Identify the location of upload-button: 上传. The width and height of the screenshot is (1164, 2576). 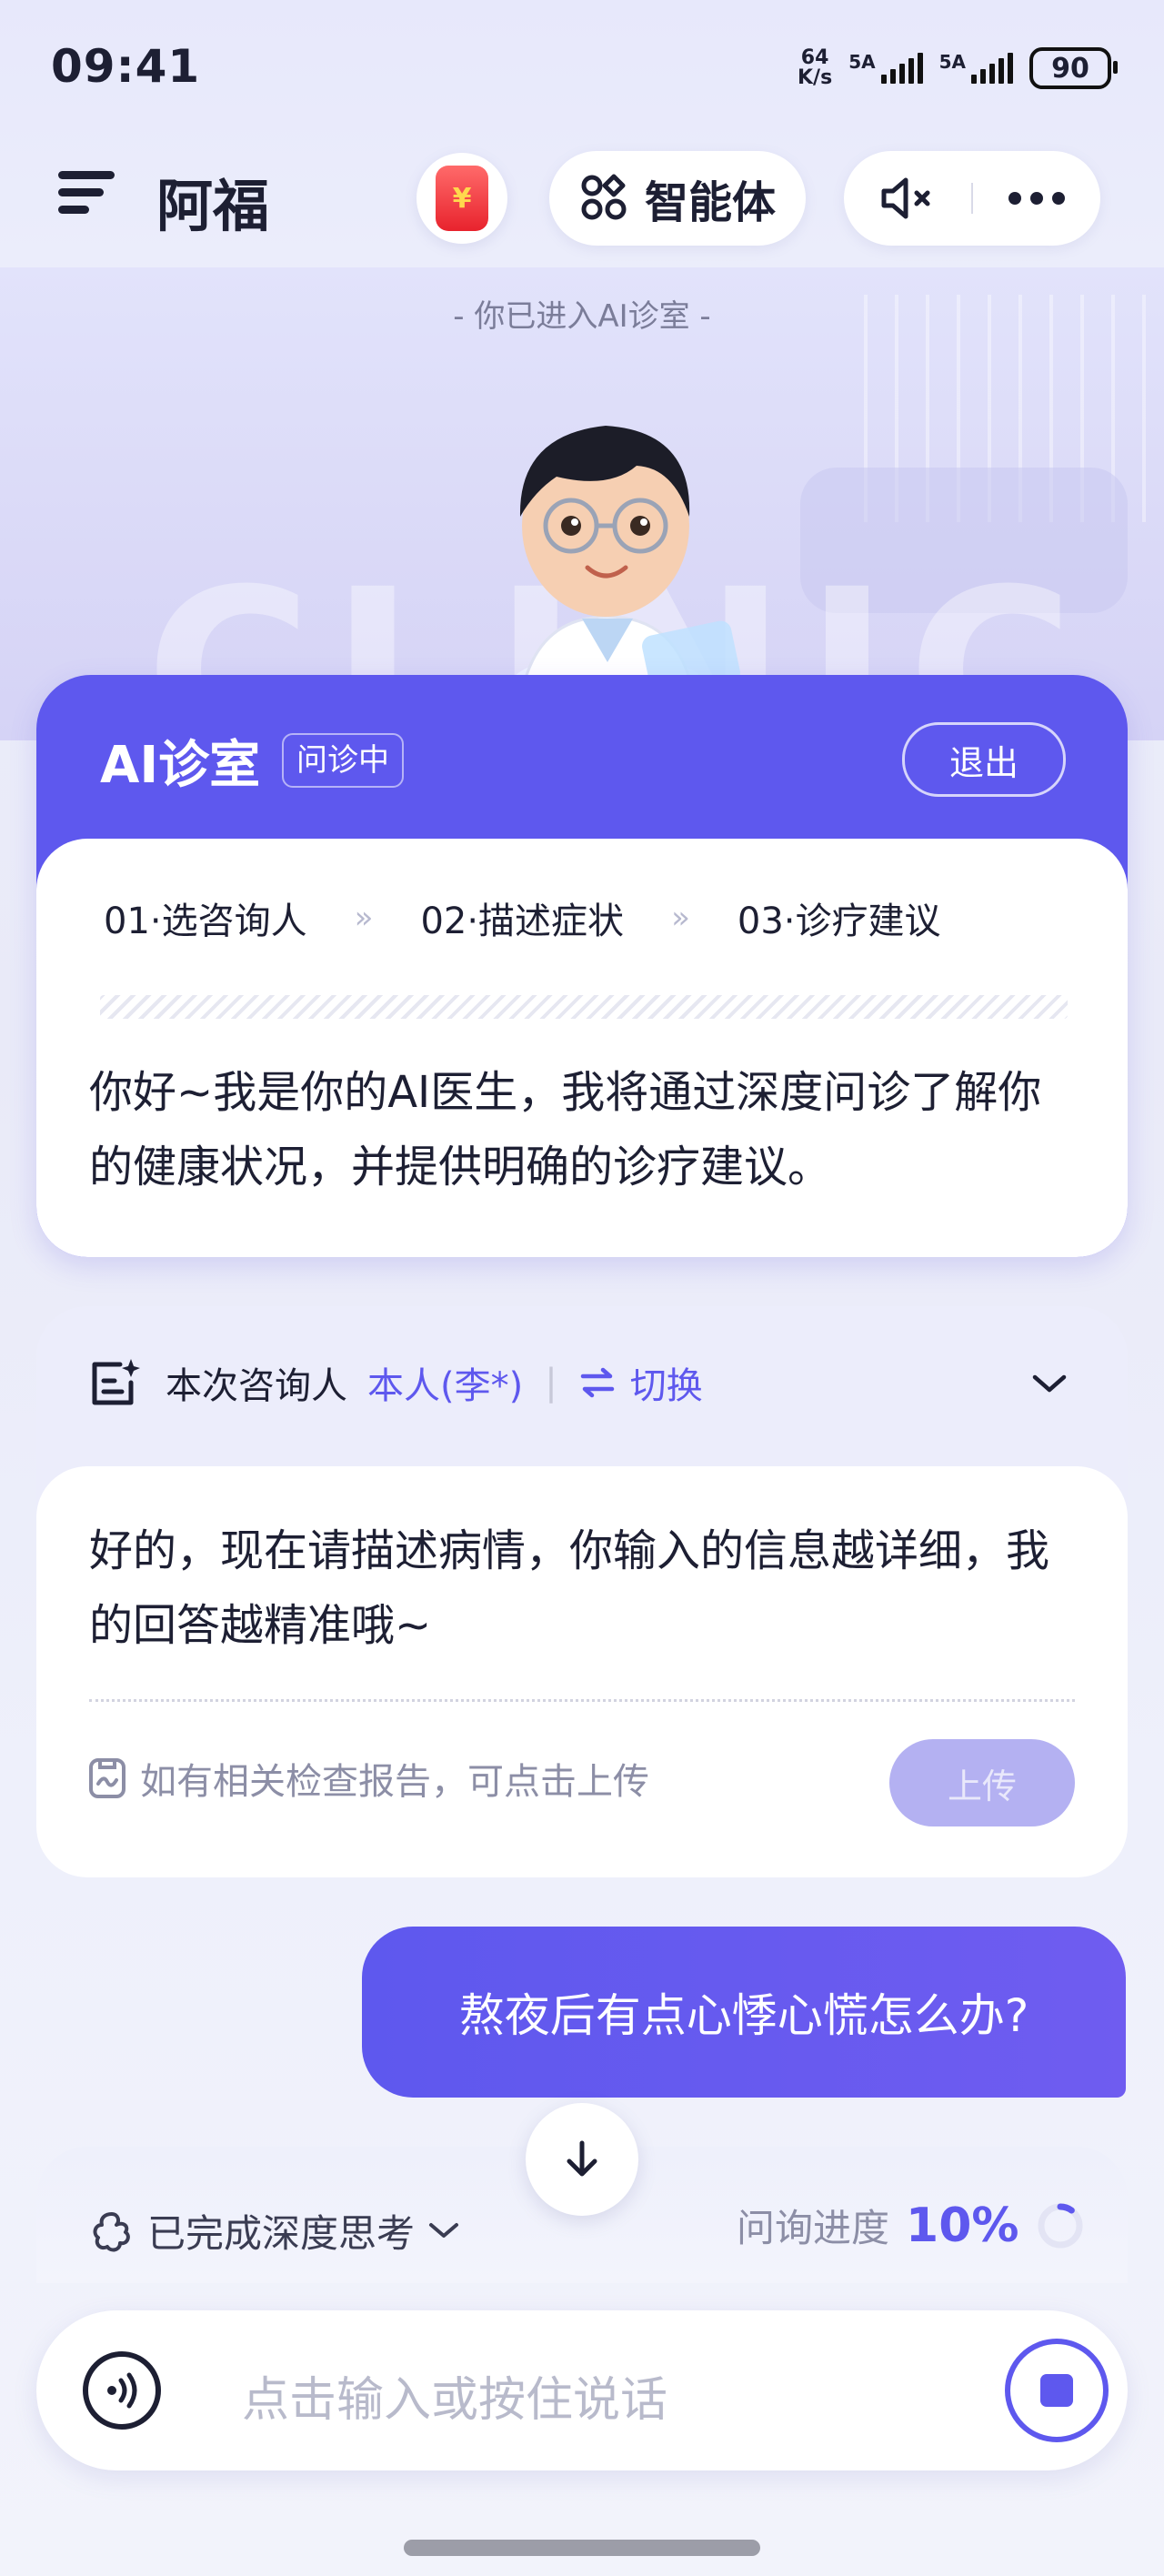
(982, 1782).